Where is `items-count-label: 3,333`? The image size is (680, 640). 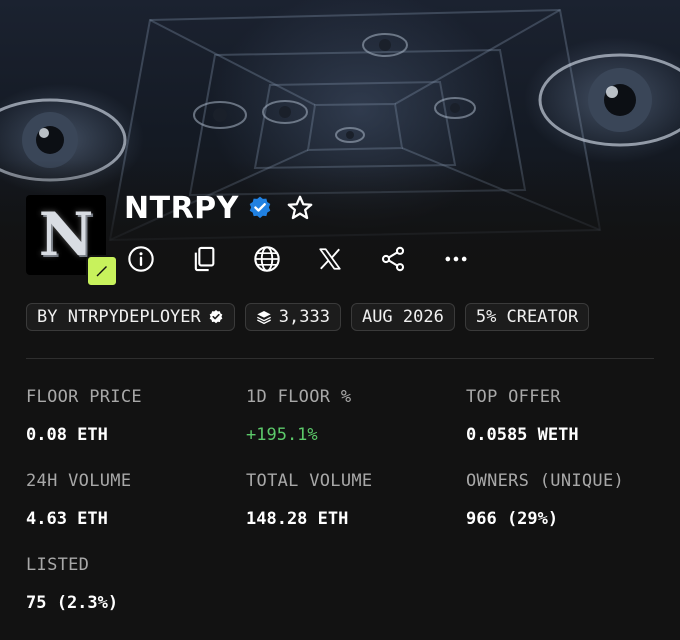
items-count-label: 3,333 is located at coordinates (304, 317).